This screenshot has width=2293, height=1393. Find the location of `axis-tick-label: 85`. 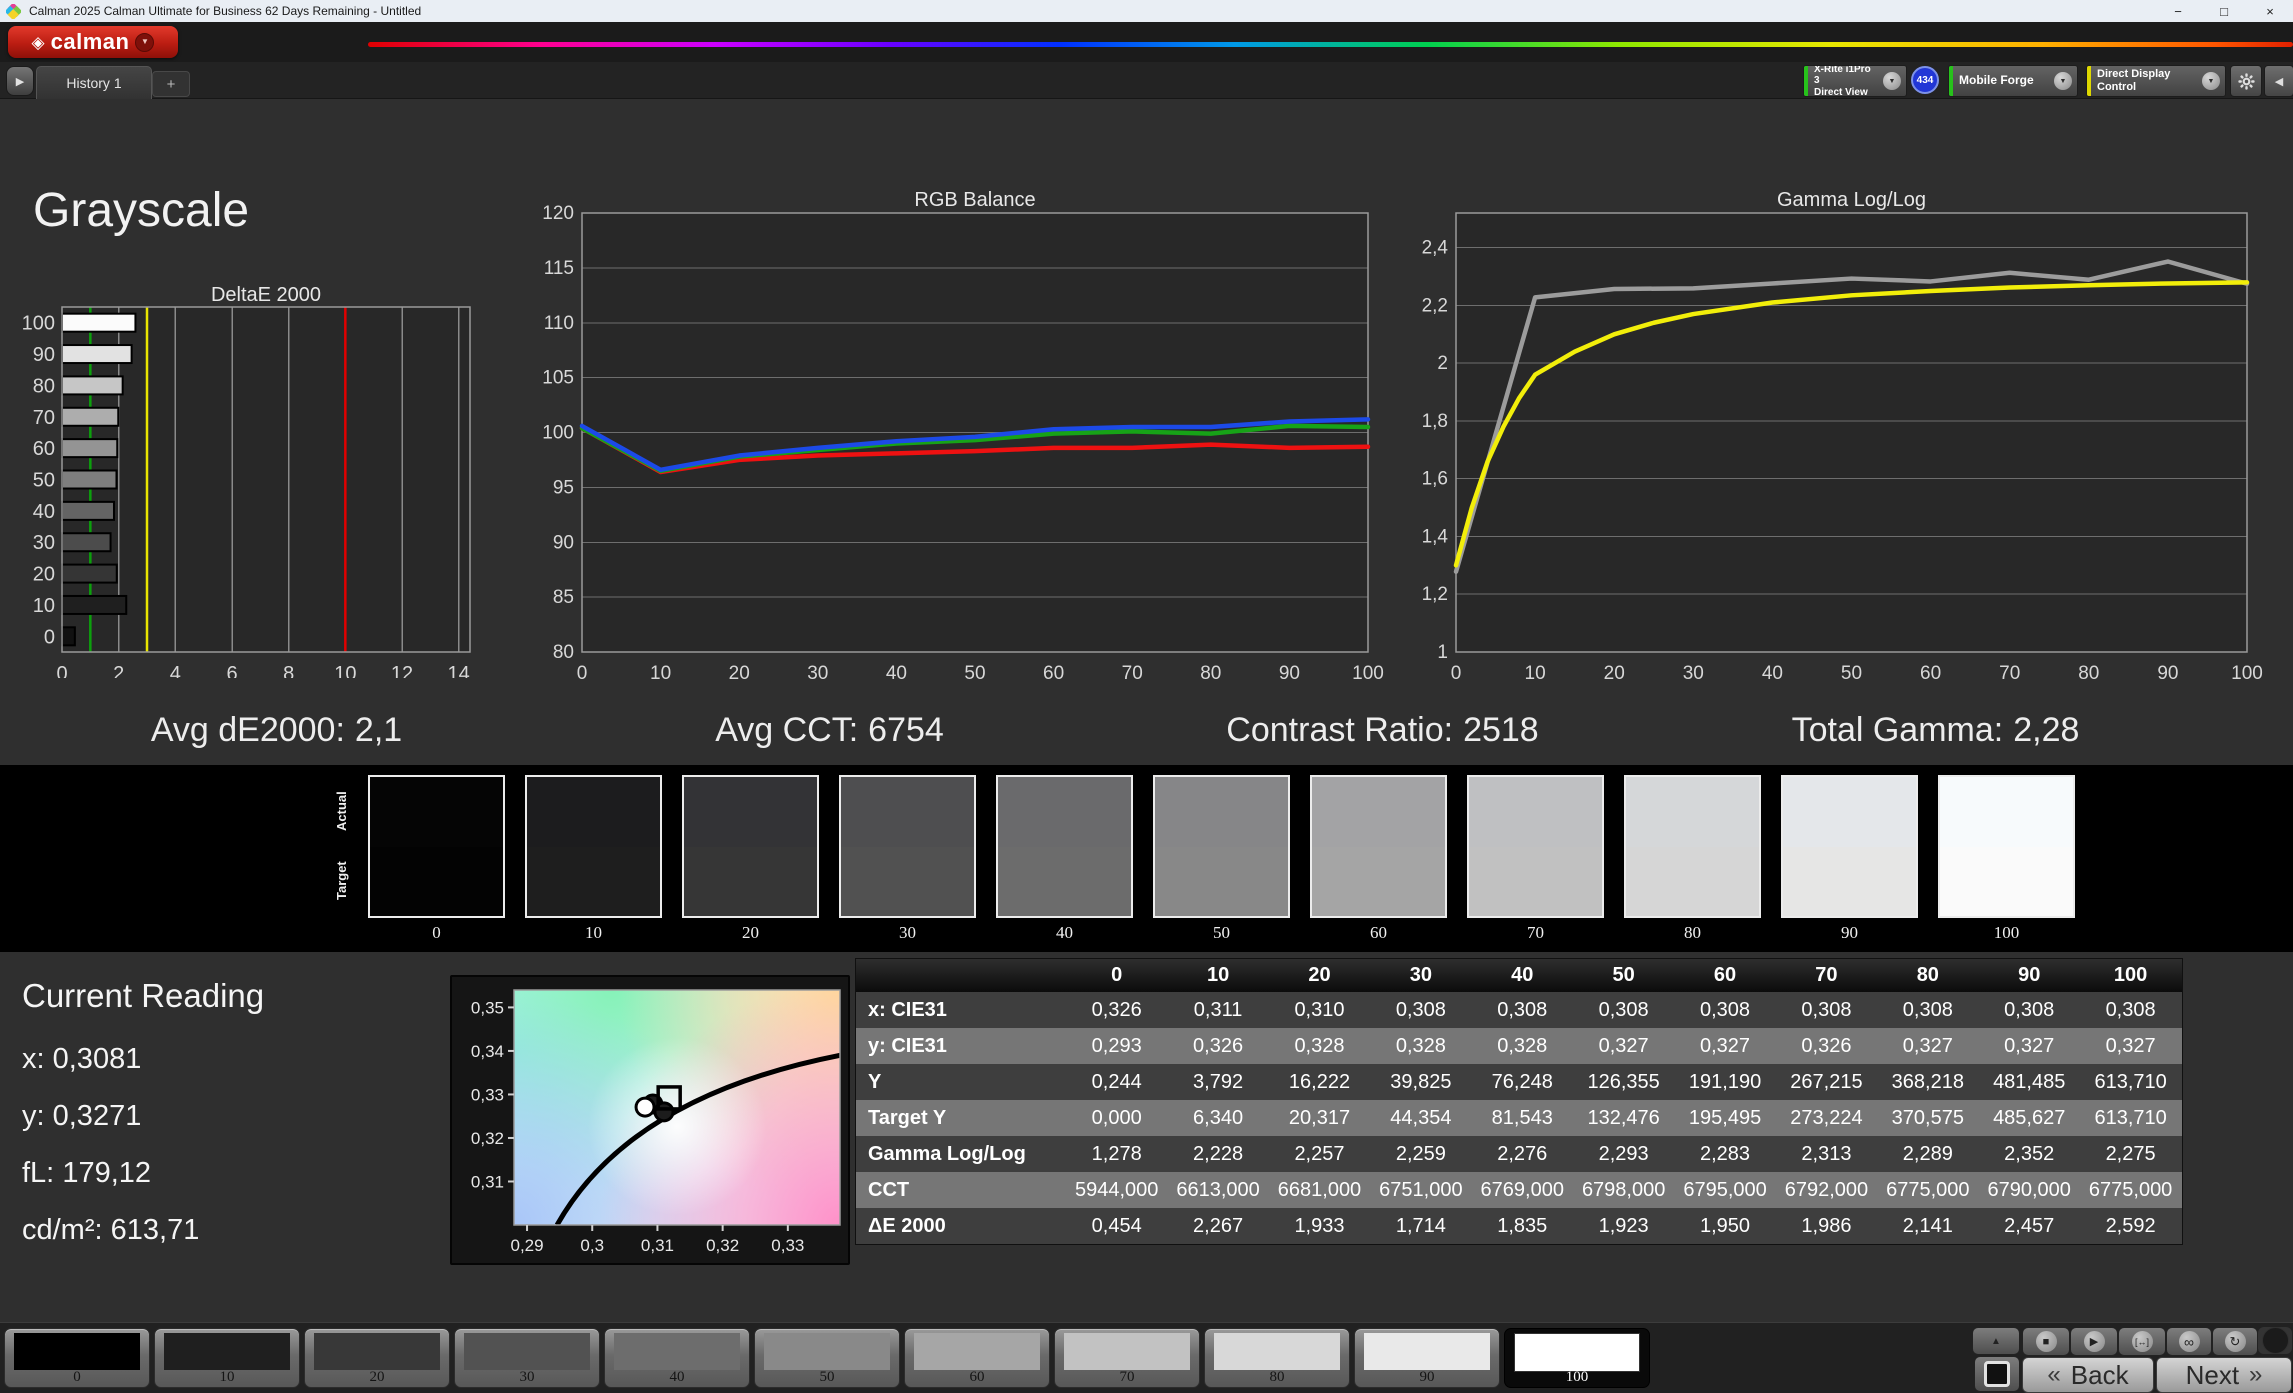

axis-tick-label: 85 is located at coordinates (563, 597).